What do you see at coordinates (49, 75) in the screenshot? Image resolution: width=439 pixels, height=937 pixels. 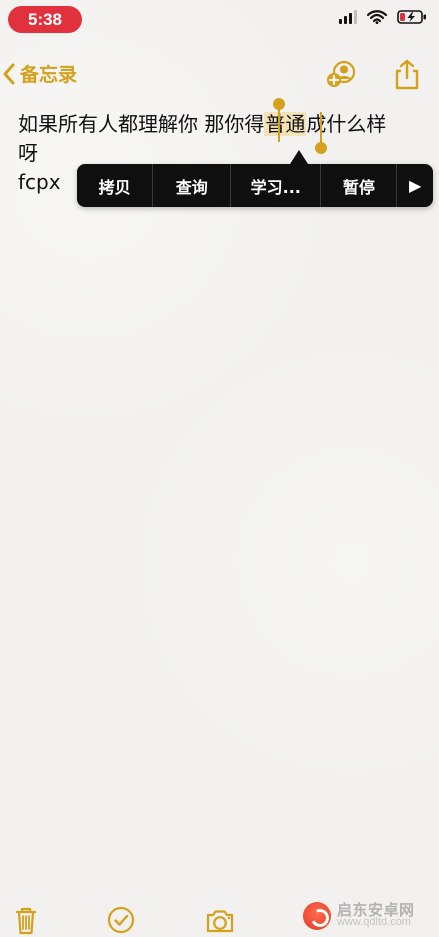 I see `back-button-label: 备忘录` at bounding box center [49, 75].